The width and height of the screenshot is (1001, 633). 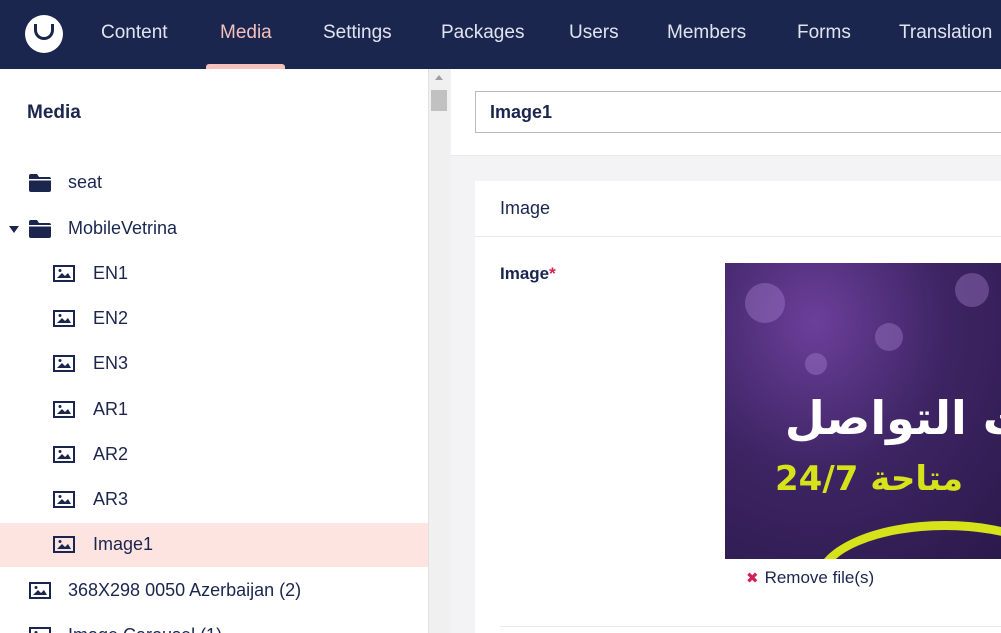 What do you see at coordinates (439, 351) in the screenshot?
I see `sidebar-scrollbar` at bounding box center [439, 351].